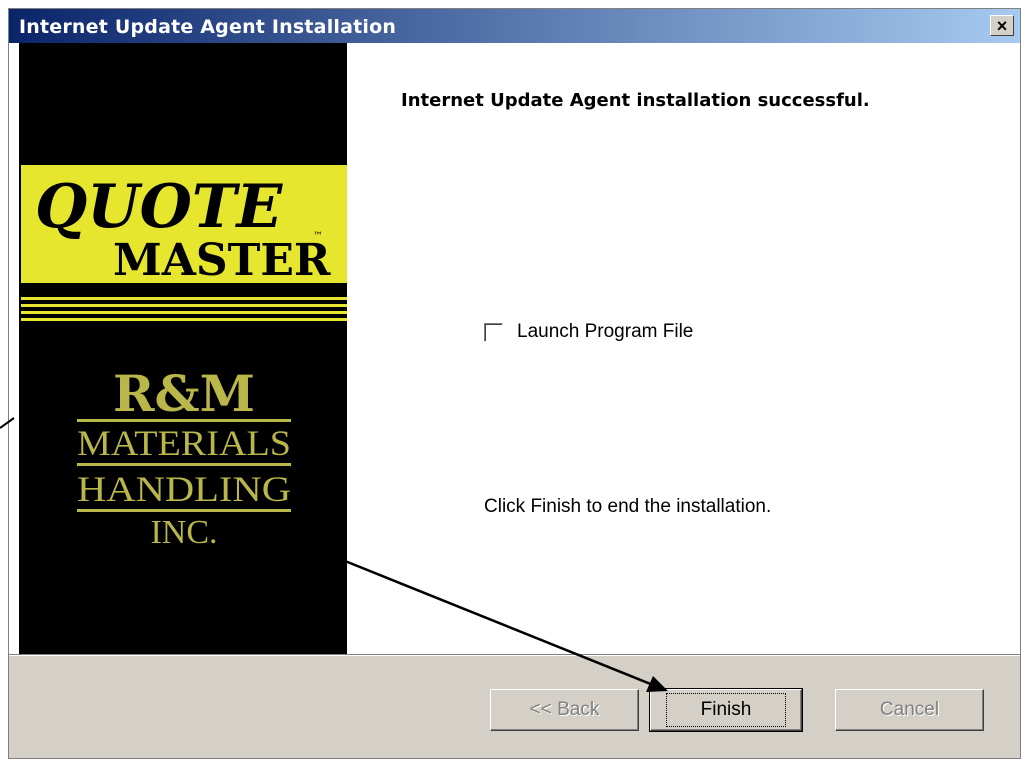  What do you see at coordinates (514, 655) in the screenshot?
I see `button-separator` at bounding box center [514, 655].